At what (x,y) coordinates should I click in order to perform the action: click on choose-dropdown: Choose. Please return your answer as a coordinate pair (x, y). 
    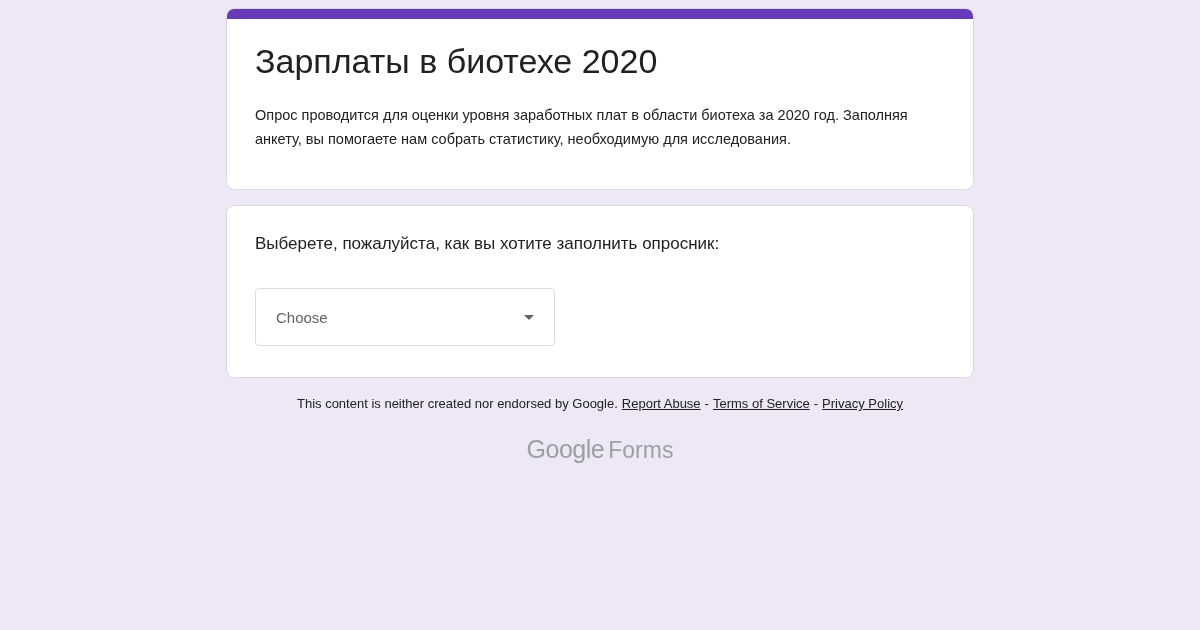
    Looking at the image, I should click on (405, 317).